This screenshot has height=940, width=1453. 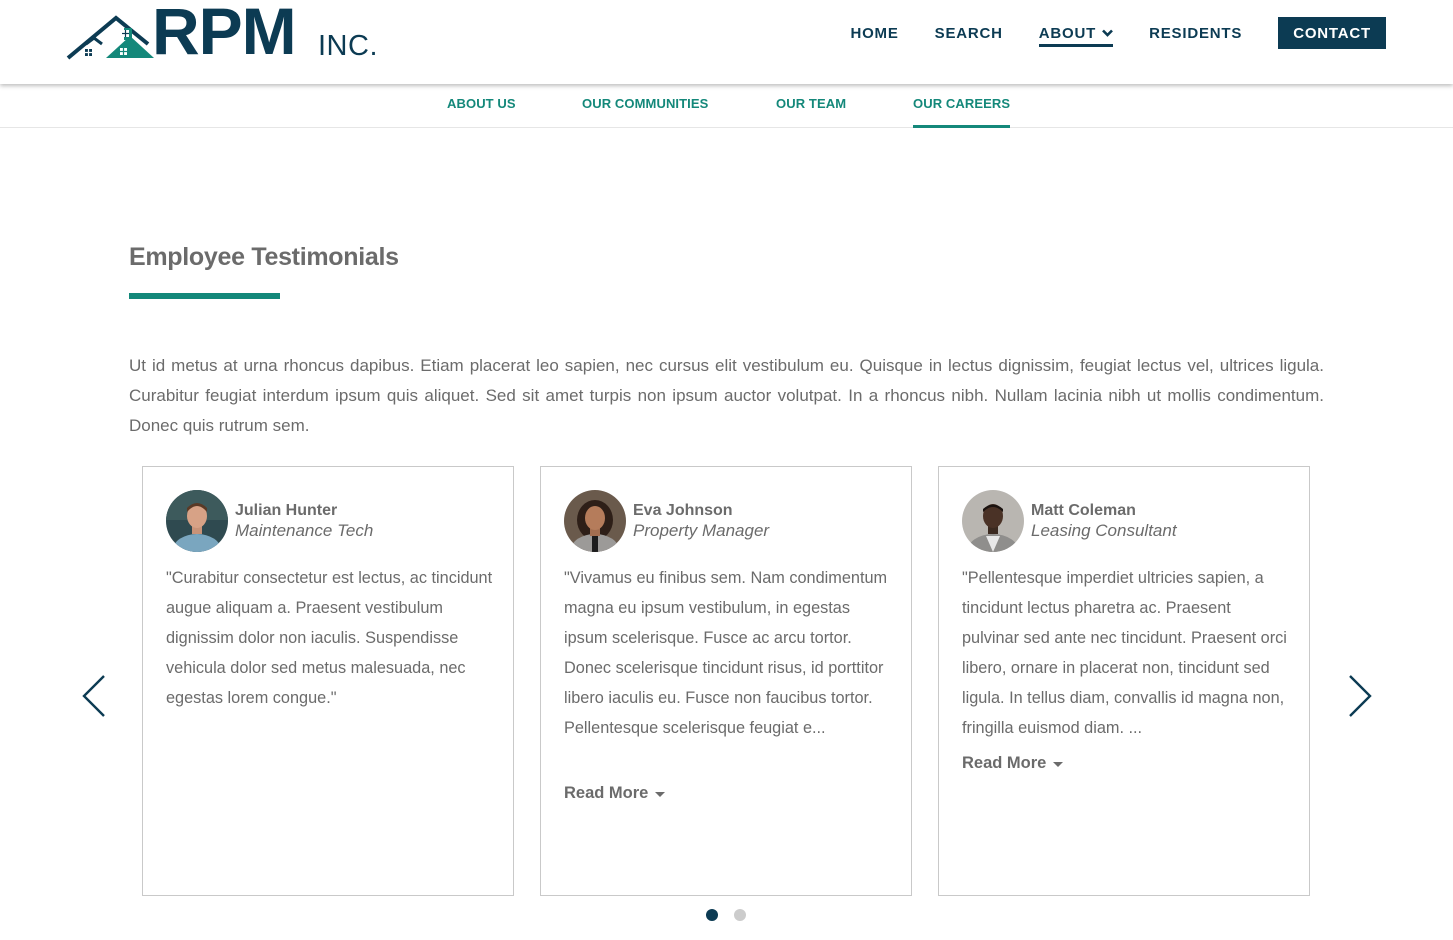 I want to click on chevron-down-icon, so click(x=1108, y=33).